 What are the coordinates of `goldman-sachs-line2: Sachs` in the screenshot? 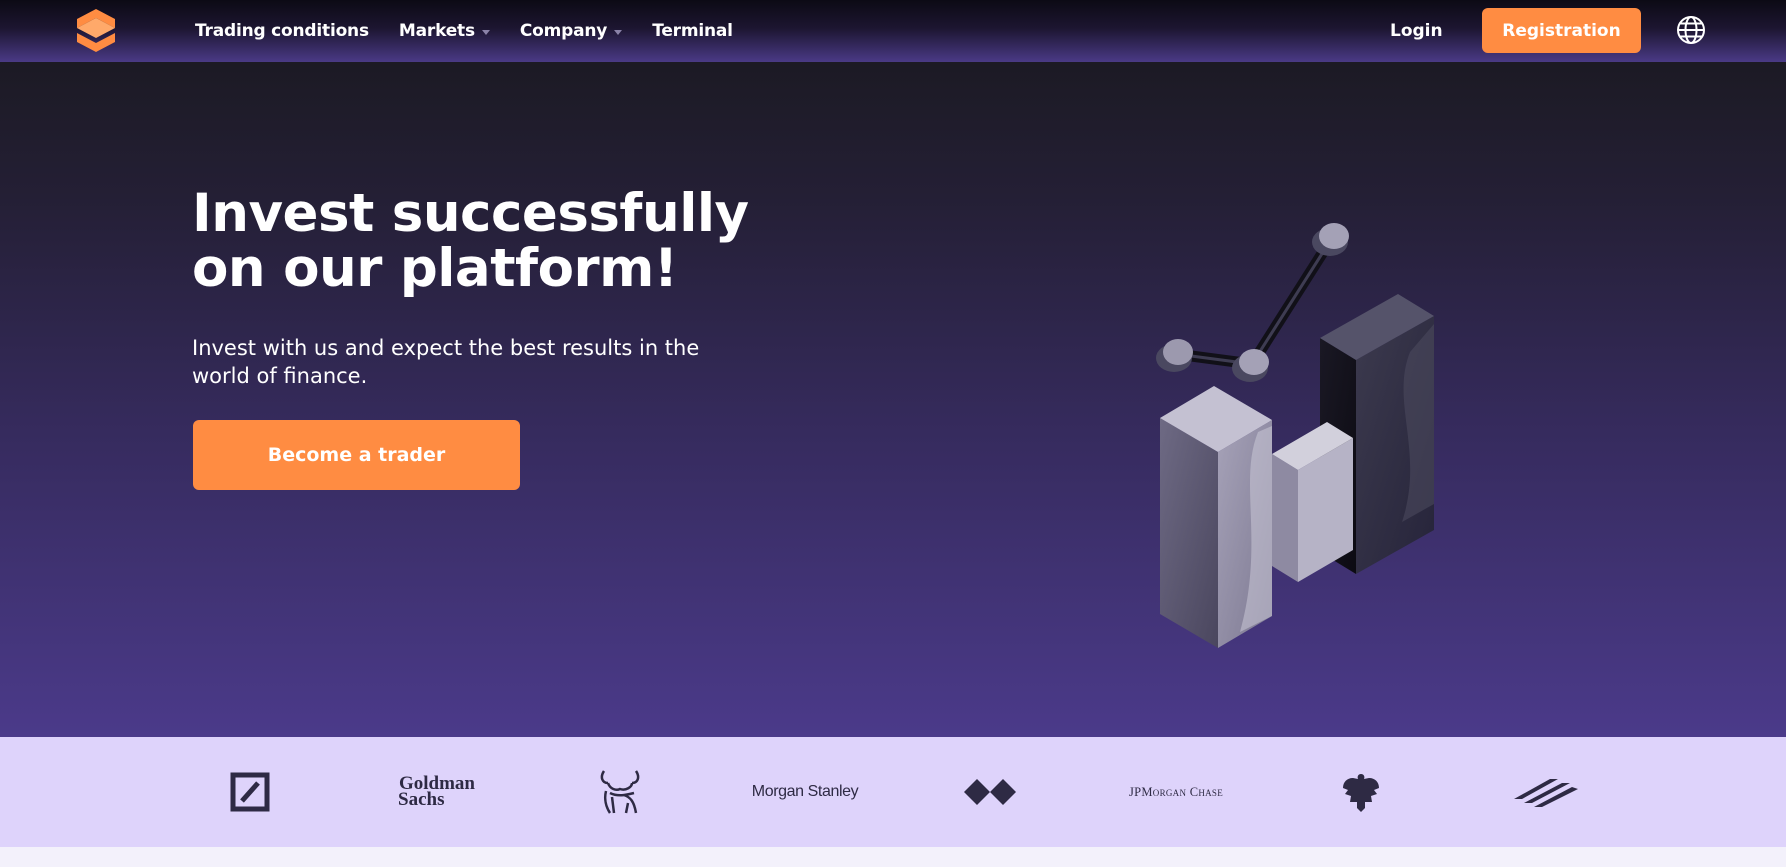 It's located at (421, 799).